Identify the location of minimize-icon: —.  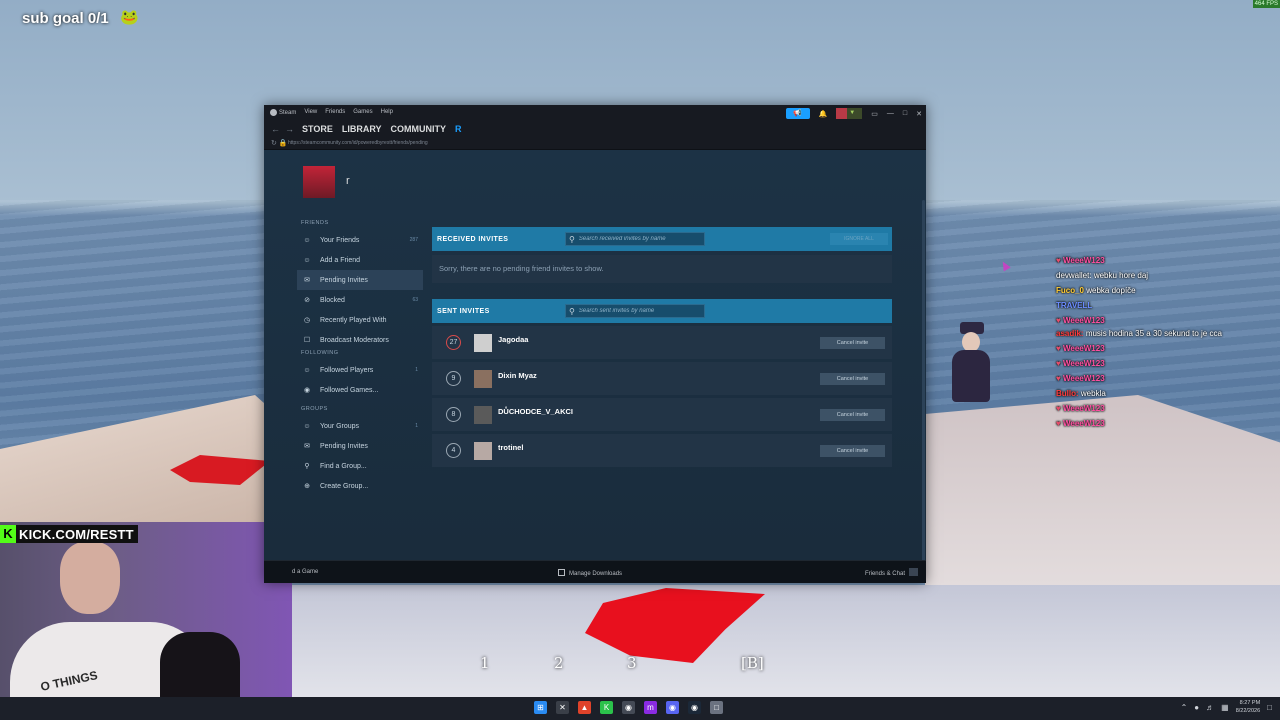
(890, 113).